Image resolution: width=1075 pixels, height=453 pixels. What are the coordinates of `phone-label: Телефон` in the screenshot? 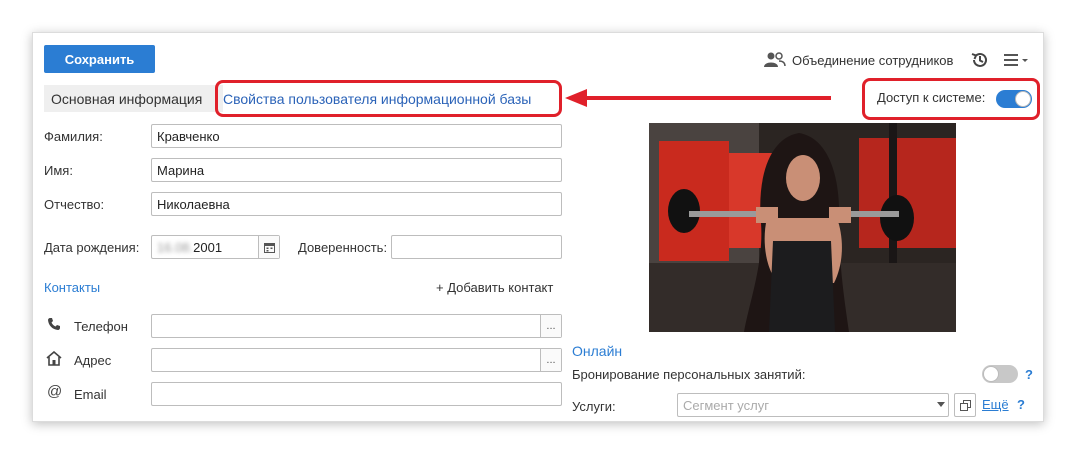 It's located at (101, 326).